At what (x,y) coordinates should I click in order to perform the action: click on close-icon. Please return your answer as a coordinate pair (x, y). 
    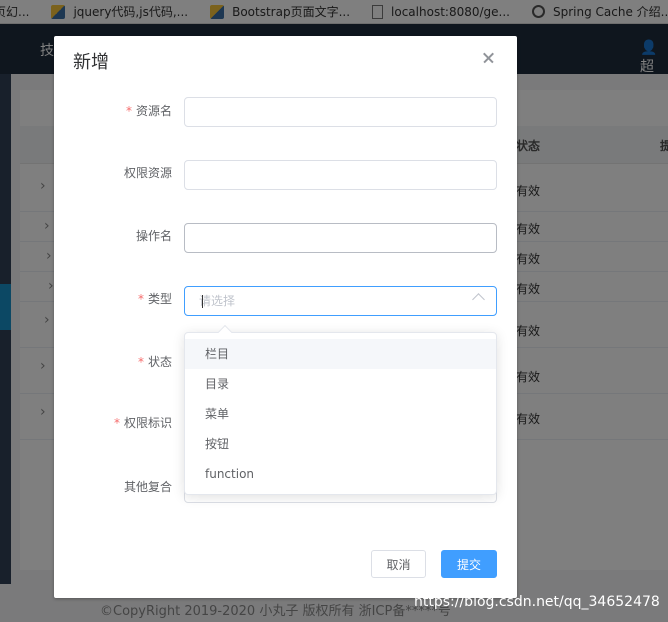
    Looking at the image, I should click on (489, 58).